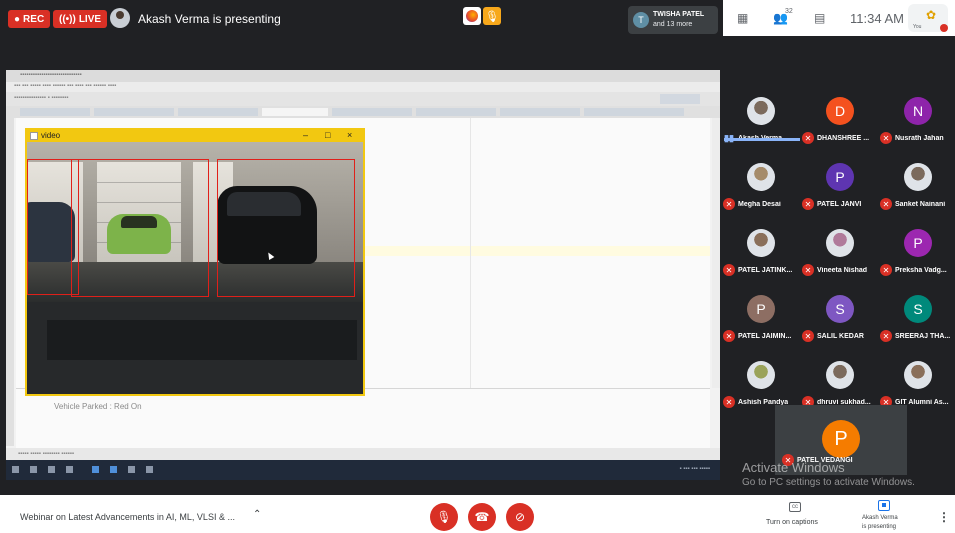  I want to click on ide-tab-active, so click(295, 112).